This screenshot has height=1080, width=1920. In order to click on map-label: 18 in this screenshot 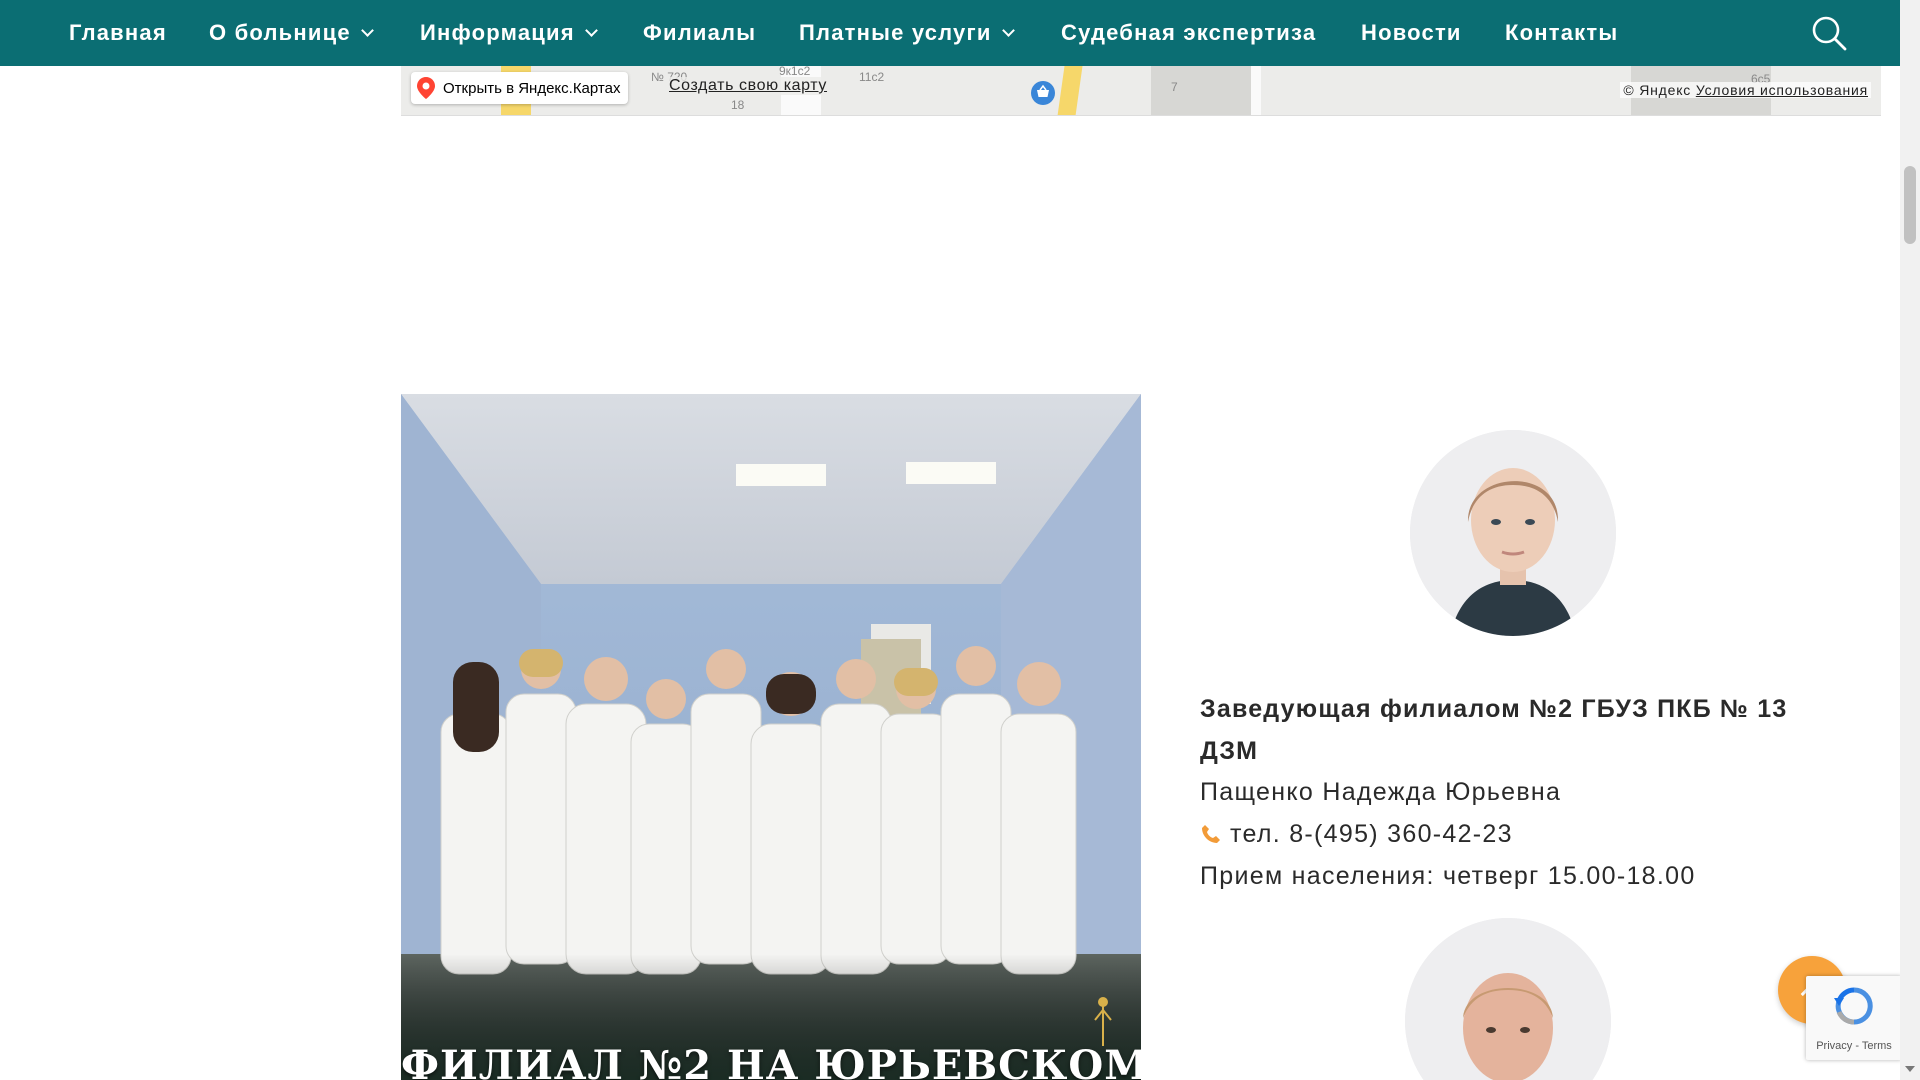, I will do `click(738, 105)`.